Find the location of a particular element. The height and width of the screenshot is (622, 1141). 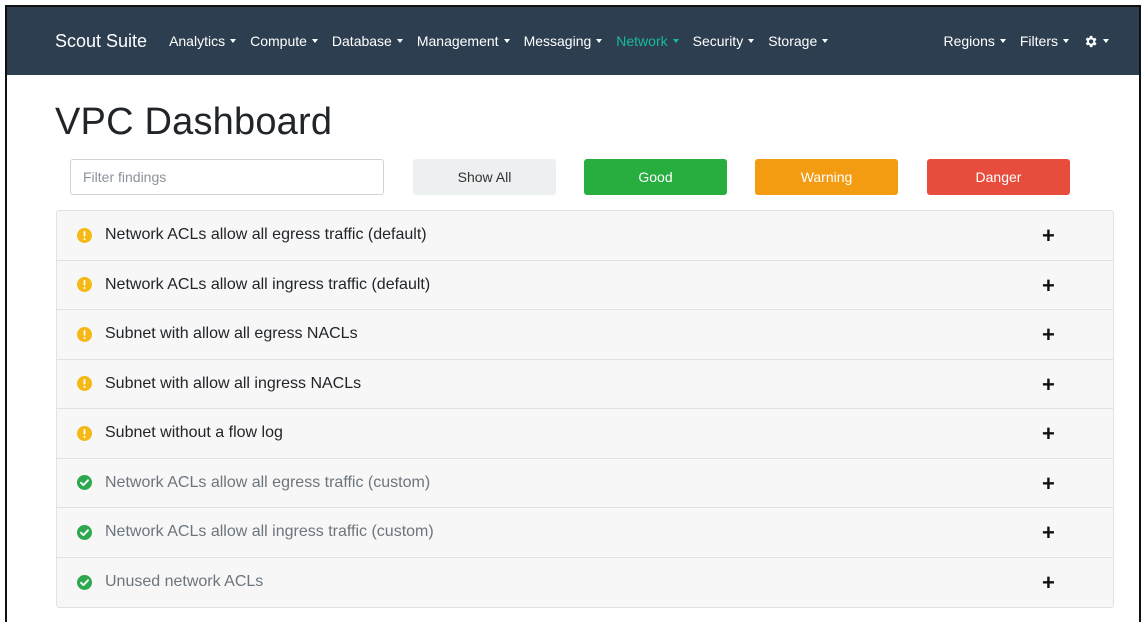

nav-network: Network is located at coordinates (647, 41).